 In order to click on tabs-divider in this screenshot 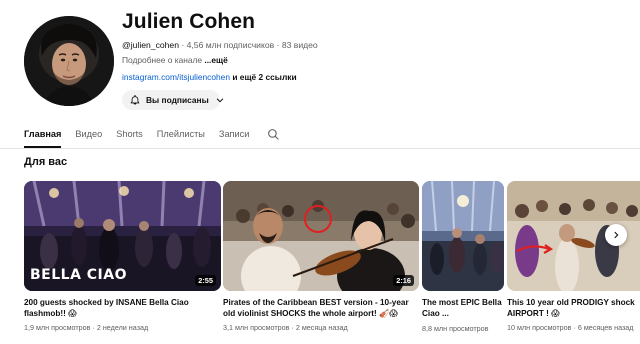, I will do `click(320, 148)`.